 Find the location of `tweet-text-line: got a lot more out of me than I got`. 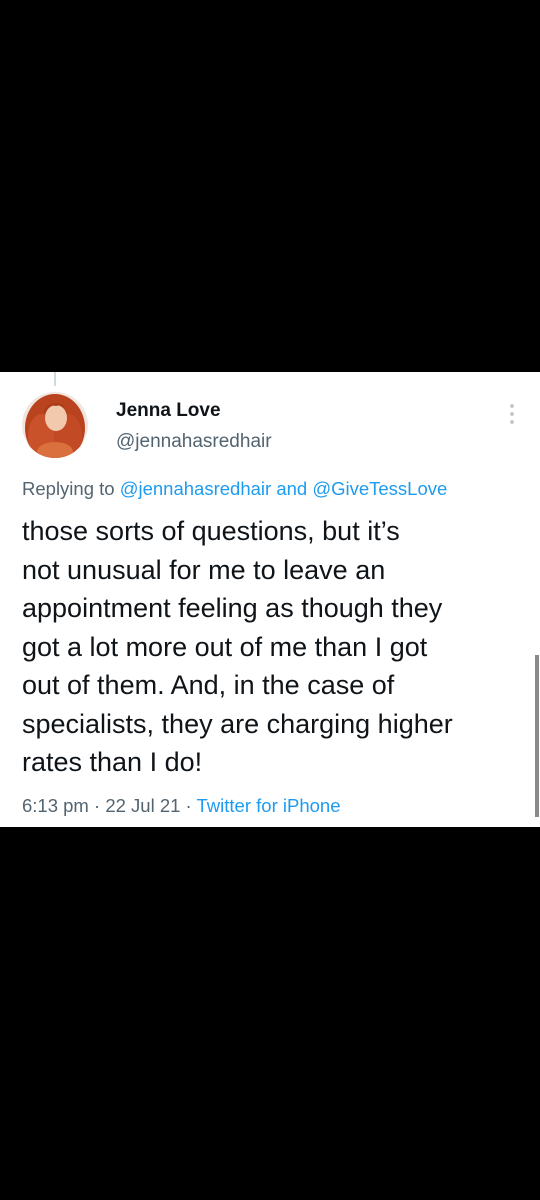

tweet-text-line: got a lot more out of me than I got is located at coordinates (225, 646).